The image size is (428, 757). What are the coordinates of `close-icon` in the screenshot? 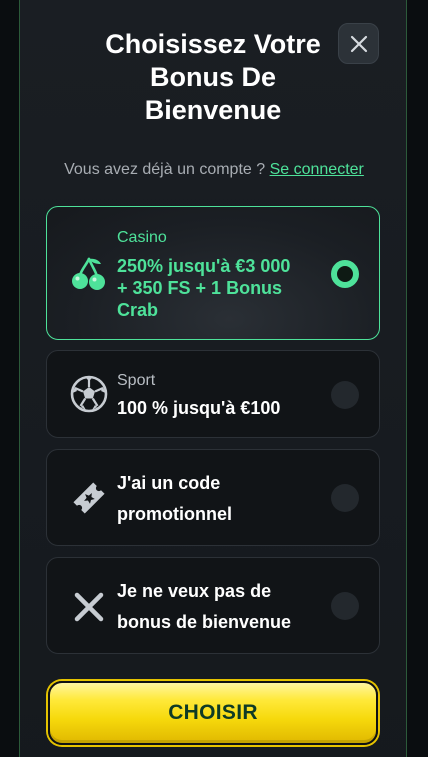 It's located at (358, 43).